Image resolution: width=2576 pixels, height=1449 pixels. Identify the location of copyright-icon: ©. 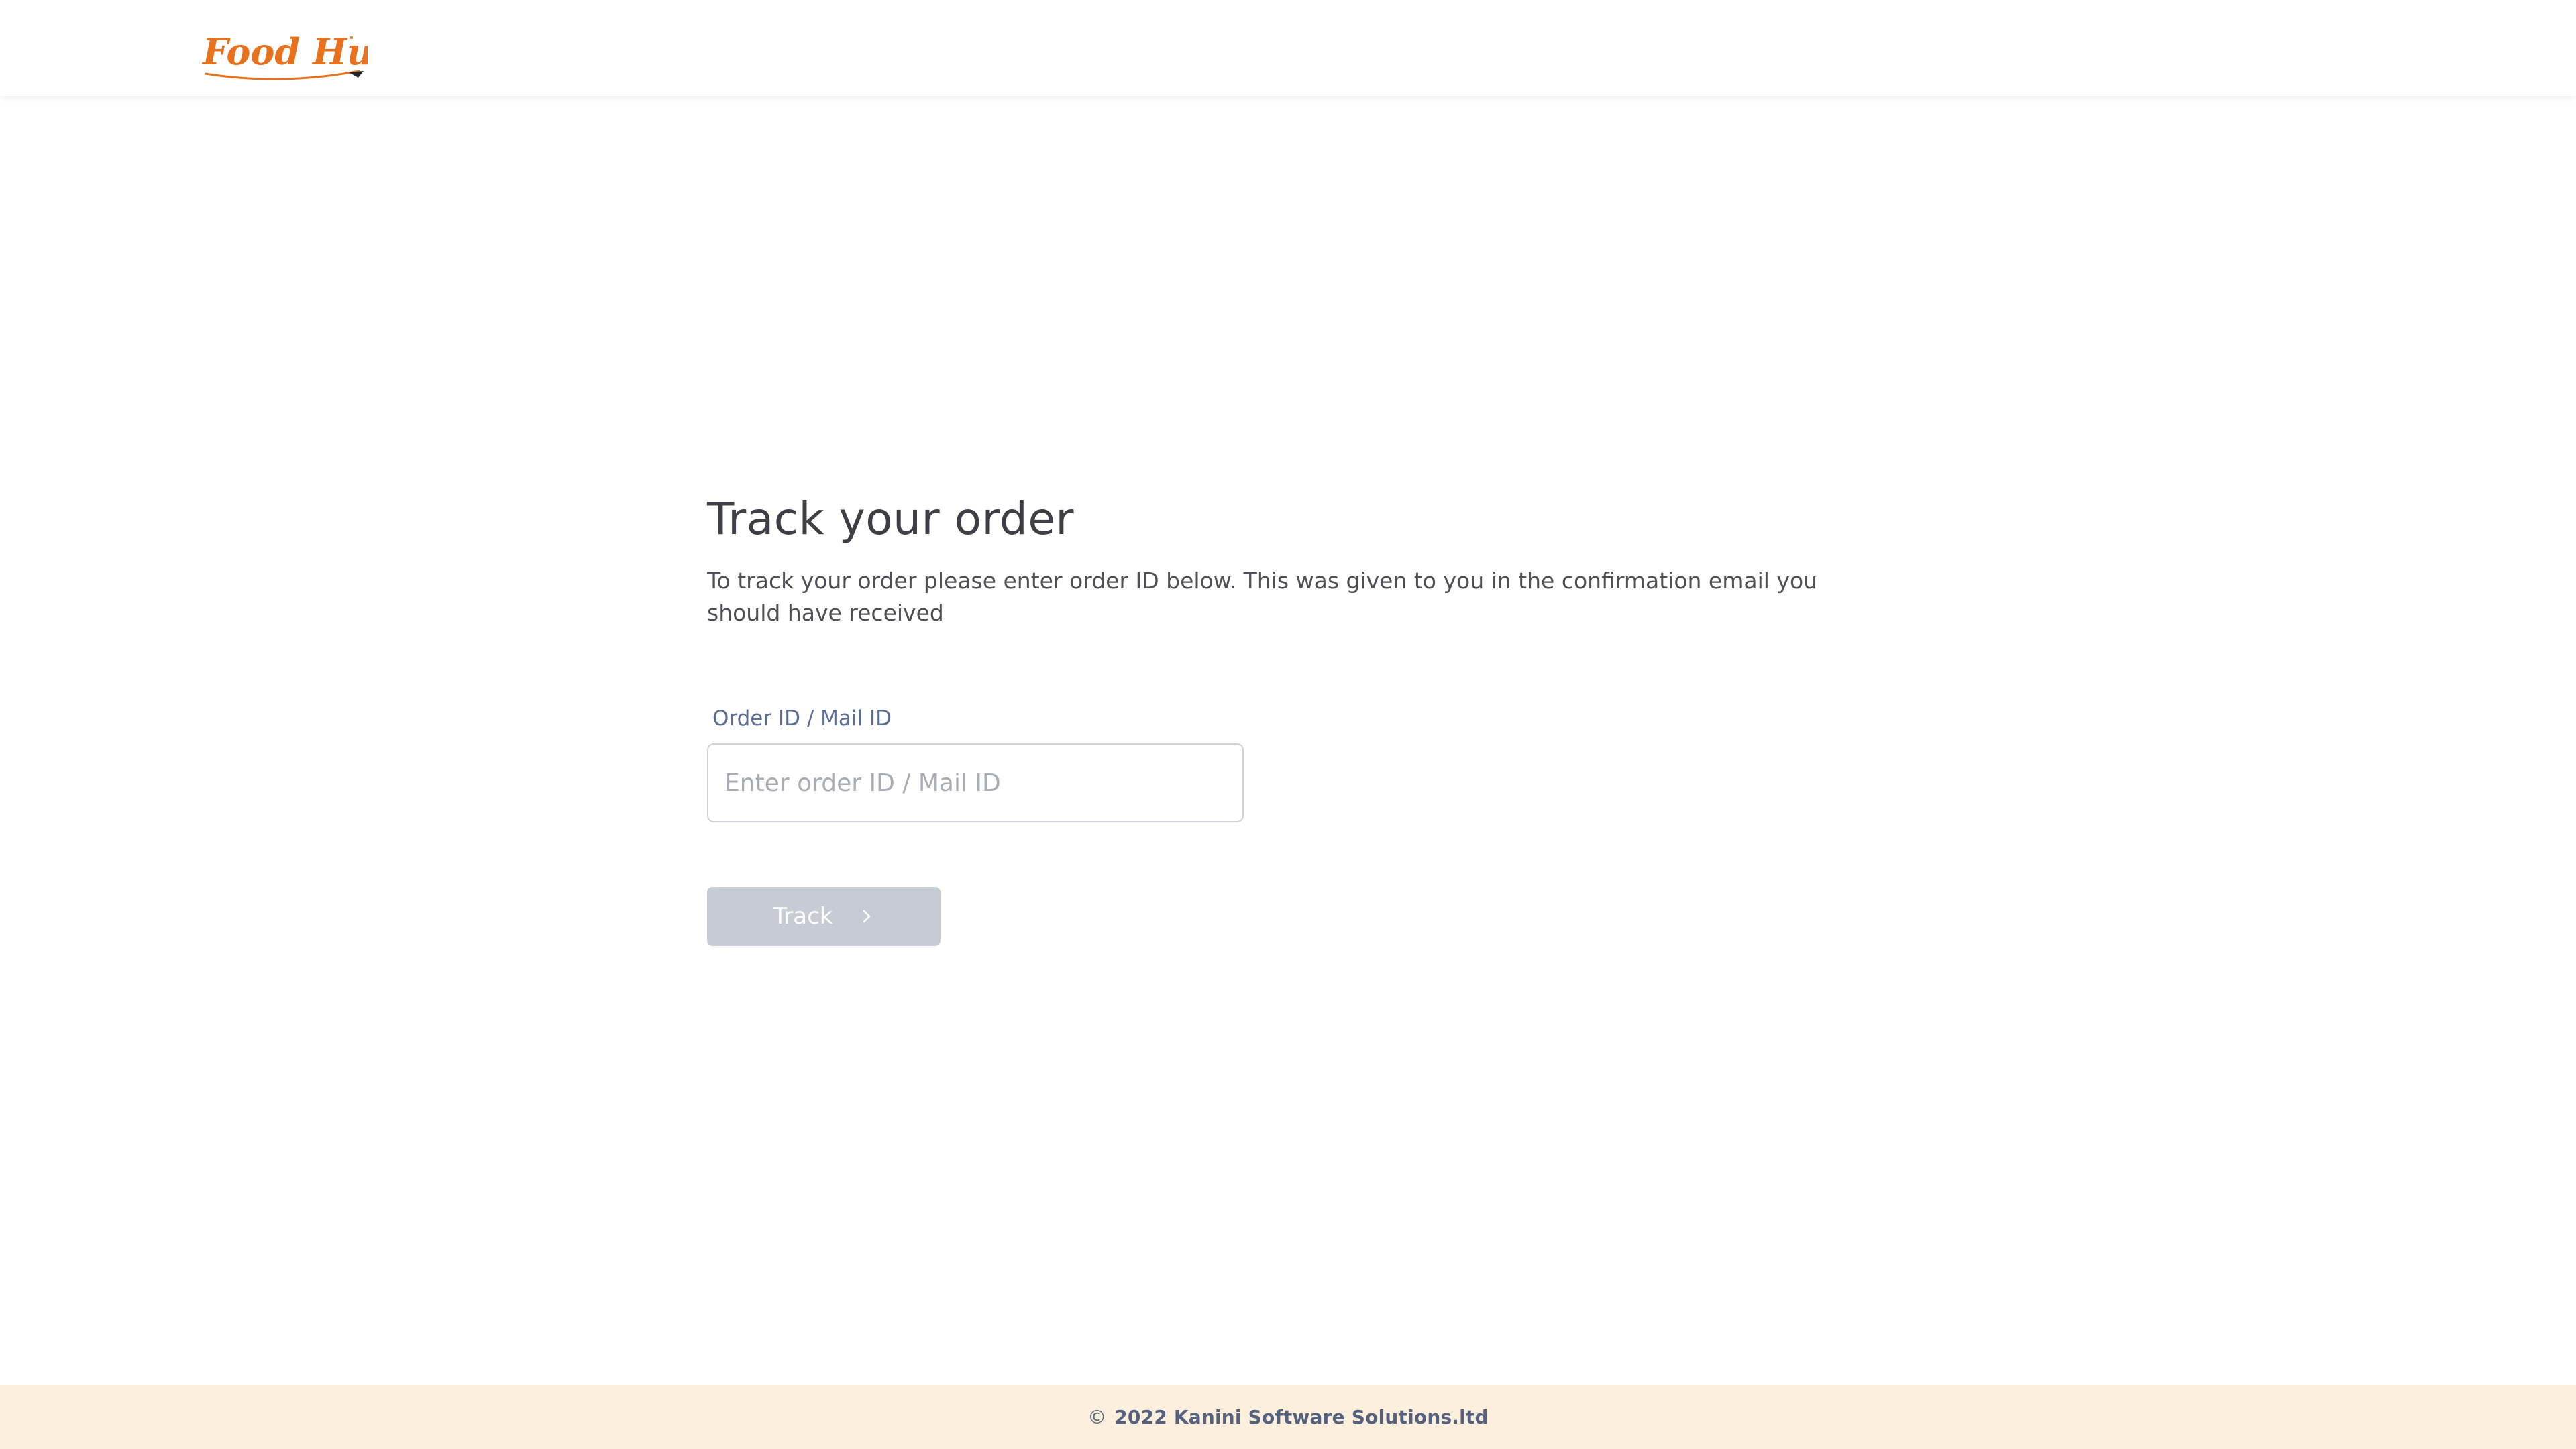
(1097, 1416).